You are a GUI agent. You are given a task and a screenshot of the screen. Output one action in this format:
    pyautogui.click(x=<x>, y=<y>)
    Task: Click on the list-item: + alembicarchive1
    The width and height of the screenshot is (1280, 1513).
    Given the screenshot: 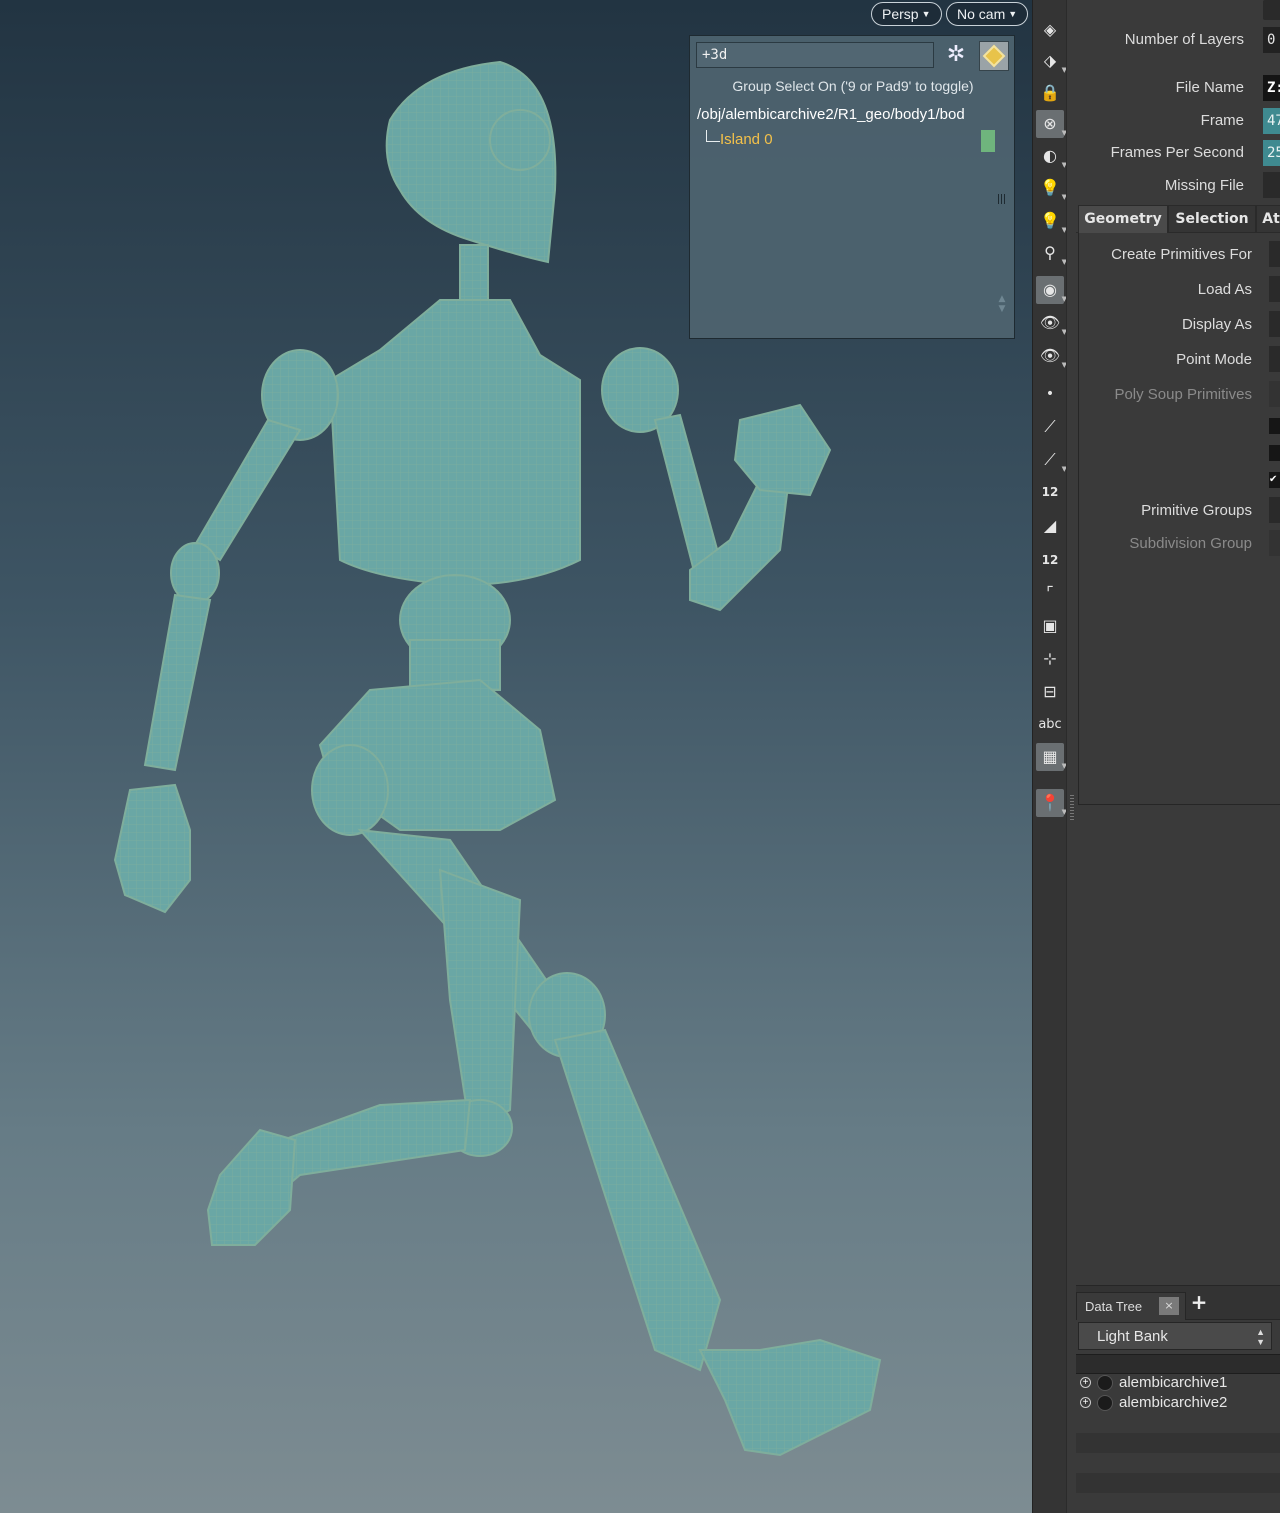 What is the action you would take?
    pyautogui.click(x=1178, y=1383)
    